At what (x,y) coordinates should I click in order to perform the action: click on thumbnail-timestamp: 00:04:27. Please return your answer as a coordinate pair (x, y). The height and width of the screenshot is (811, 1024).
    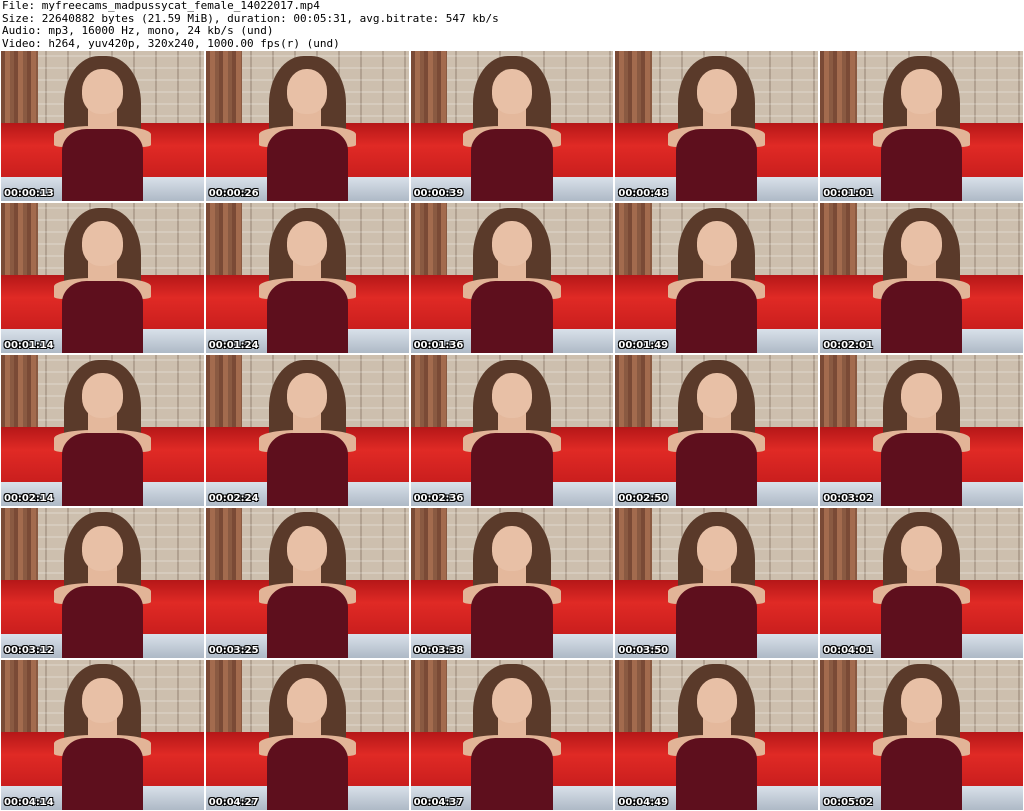
    Looking at the image, I should click on (233, 802).